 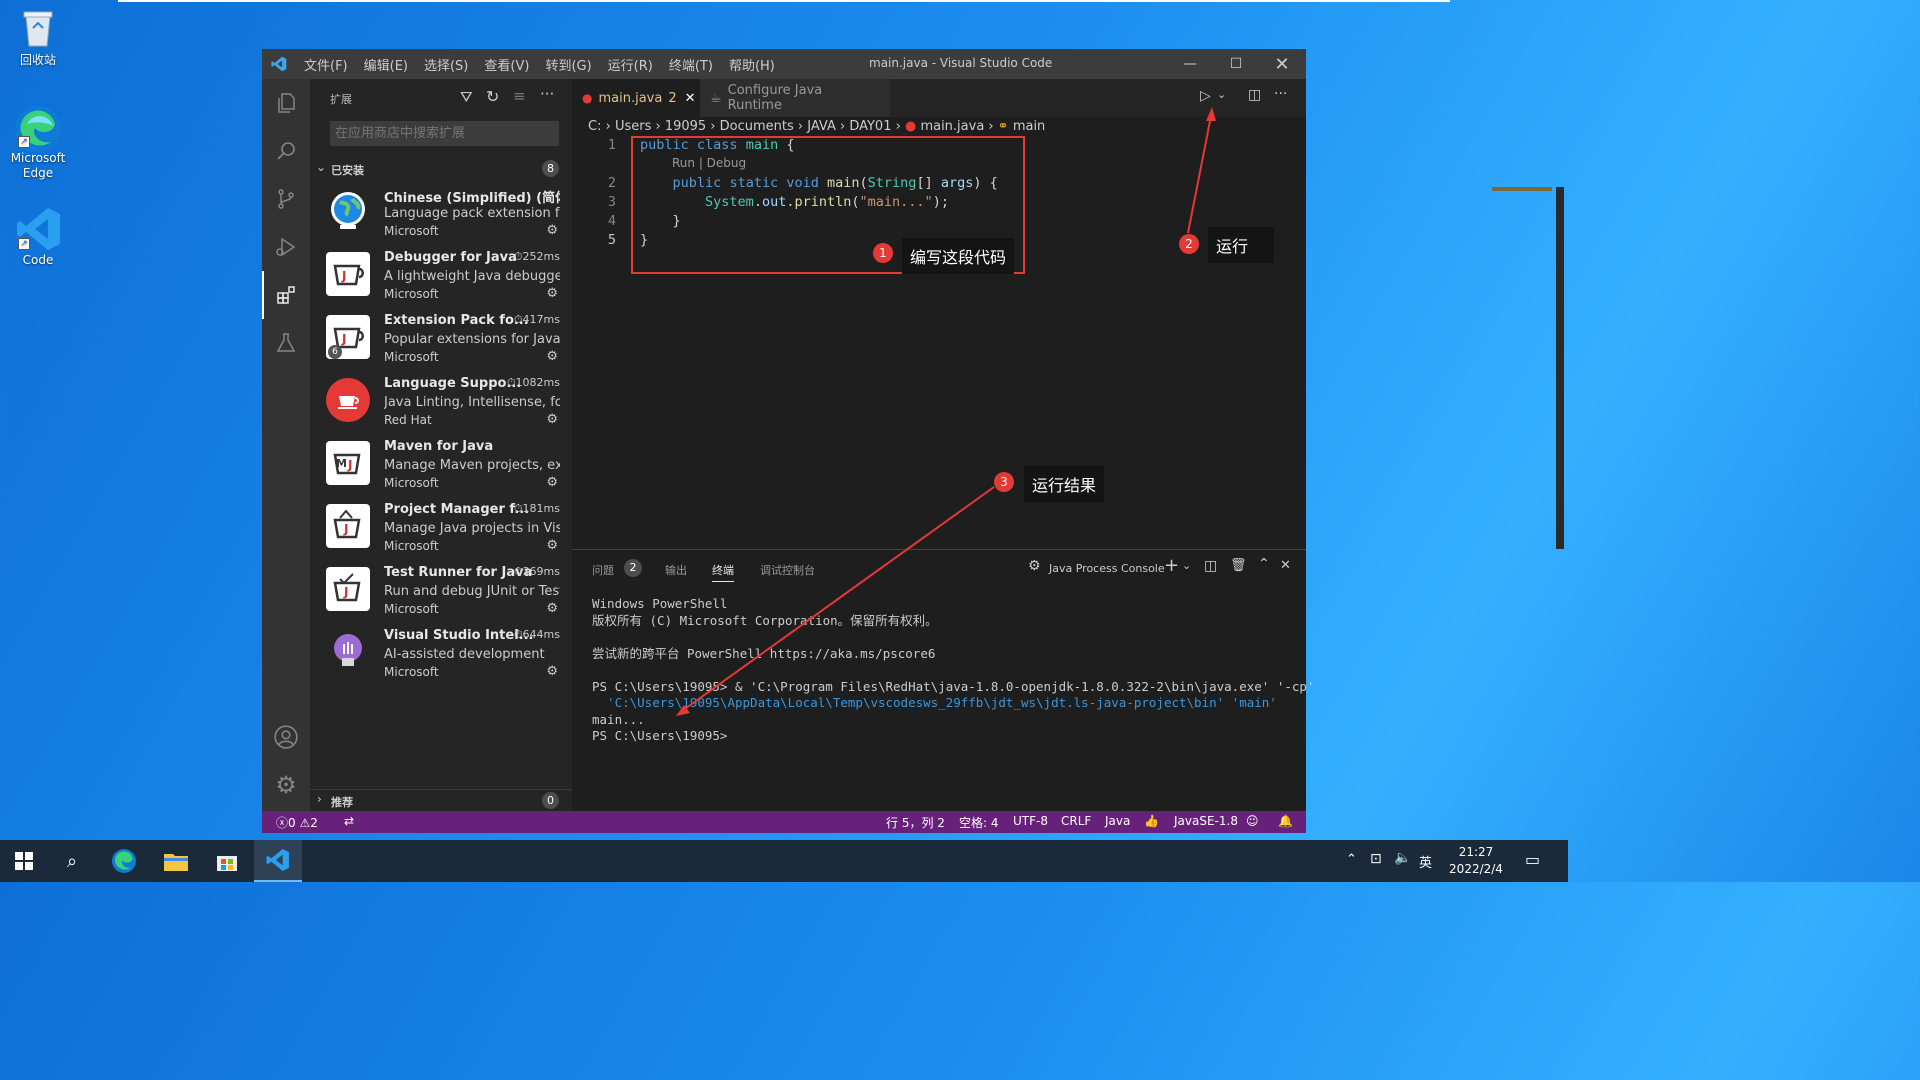 I want to click on minimap, so click(x=1522, y=189).